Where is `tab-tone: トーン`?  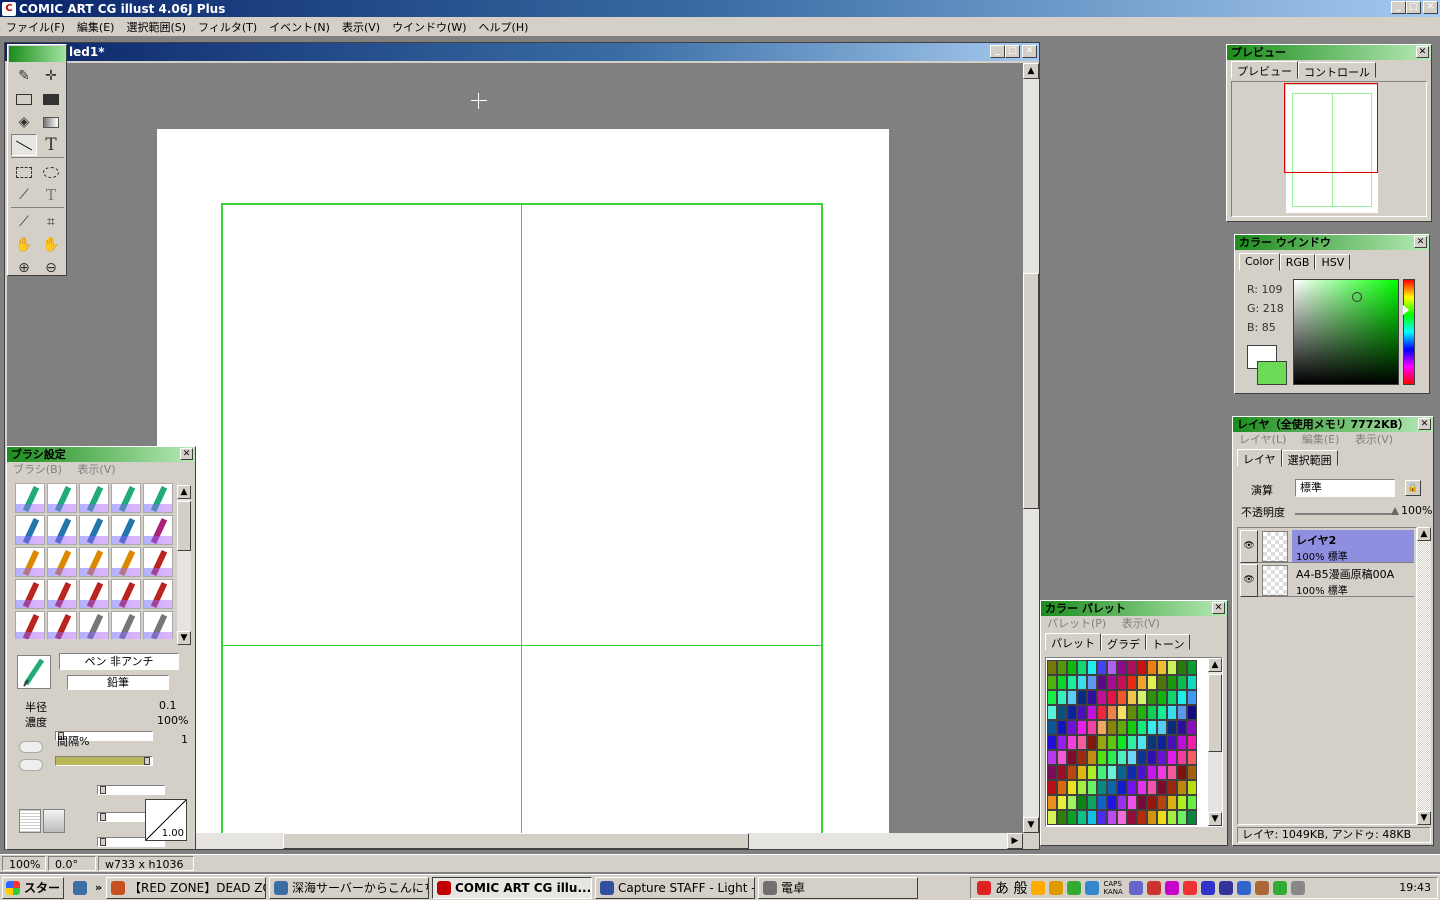 tab-tone: トーン is located at coordinates (1168, 642).